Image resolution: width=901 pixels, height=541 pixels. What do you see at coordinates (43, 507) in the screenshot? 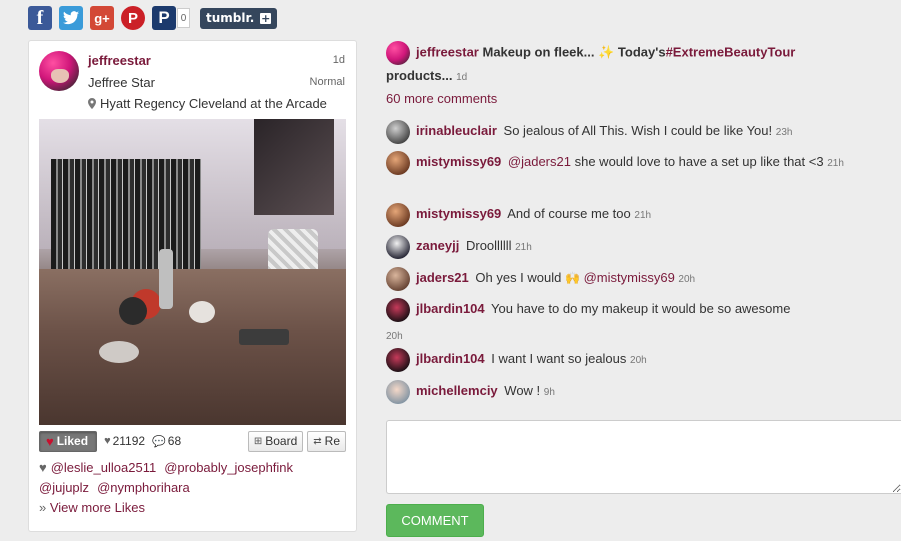
I see `view-more-prefix: »` at bounding box center [43, 507].